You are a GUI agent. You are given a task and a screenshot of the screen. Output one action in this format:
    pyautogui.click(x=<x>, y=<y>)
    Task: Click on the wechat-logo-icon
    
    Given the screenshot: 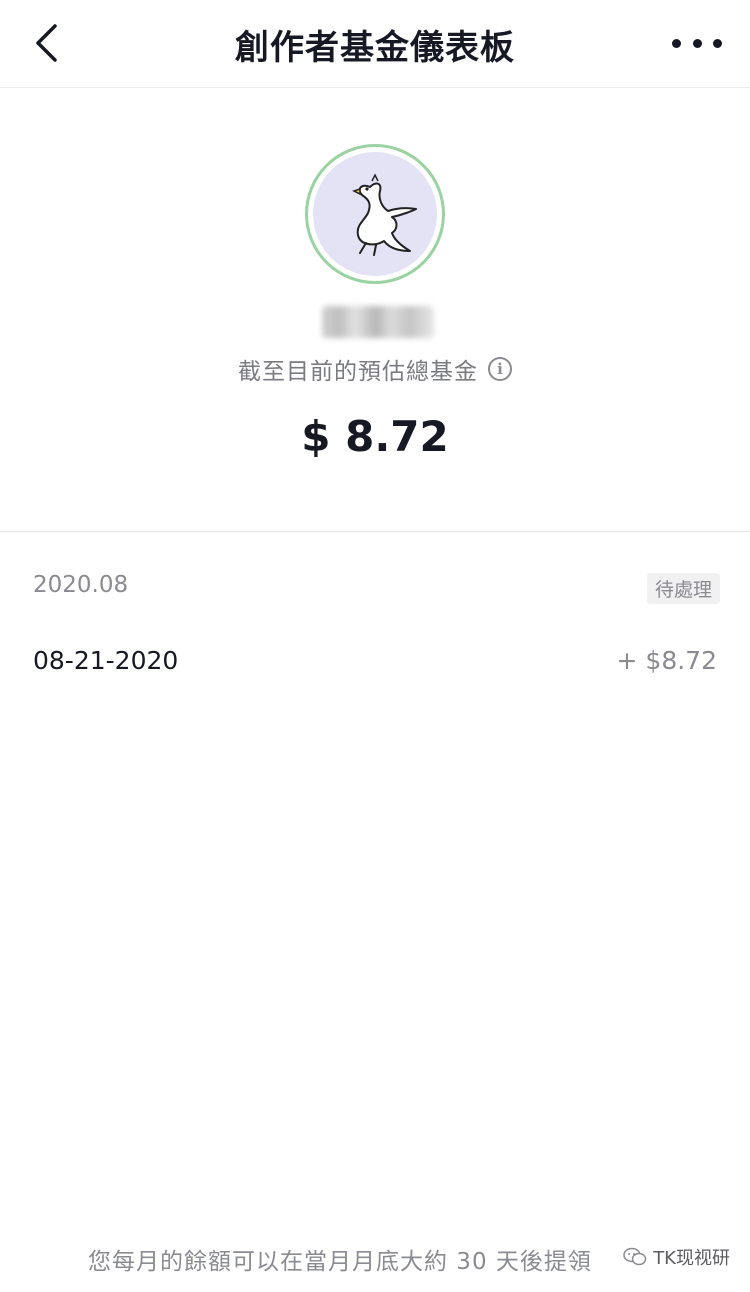 What is the action you would take?
    pyautogui.click(x=635, y=1256)
    